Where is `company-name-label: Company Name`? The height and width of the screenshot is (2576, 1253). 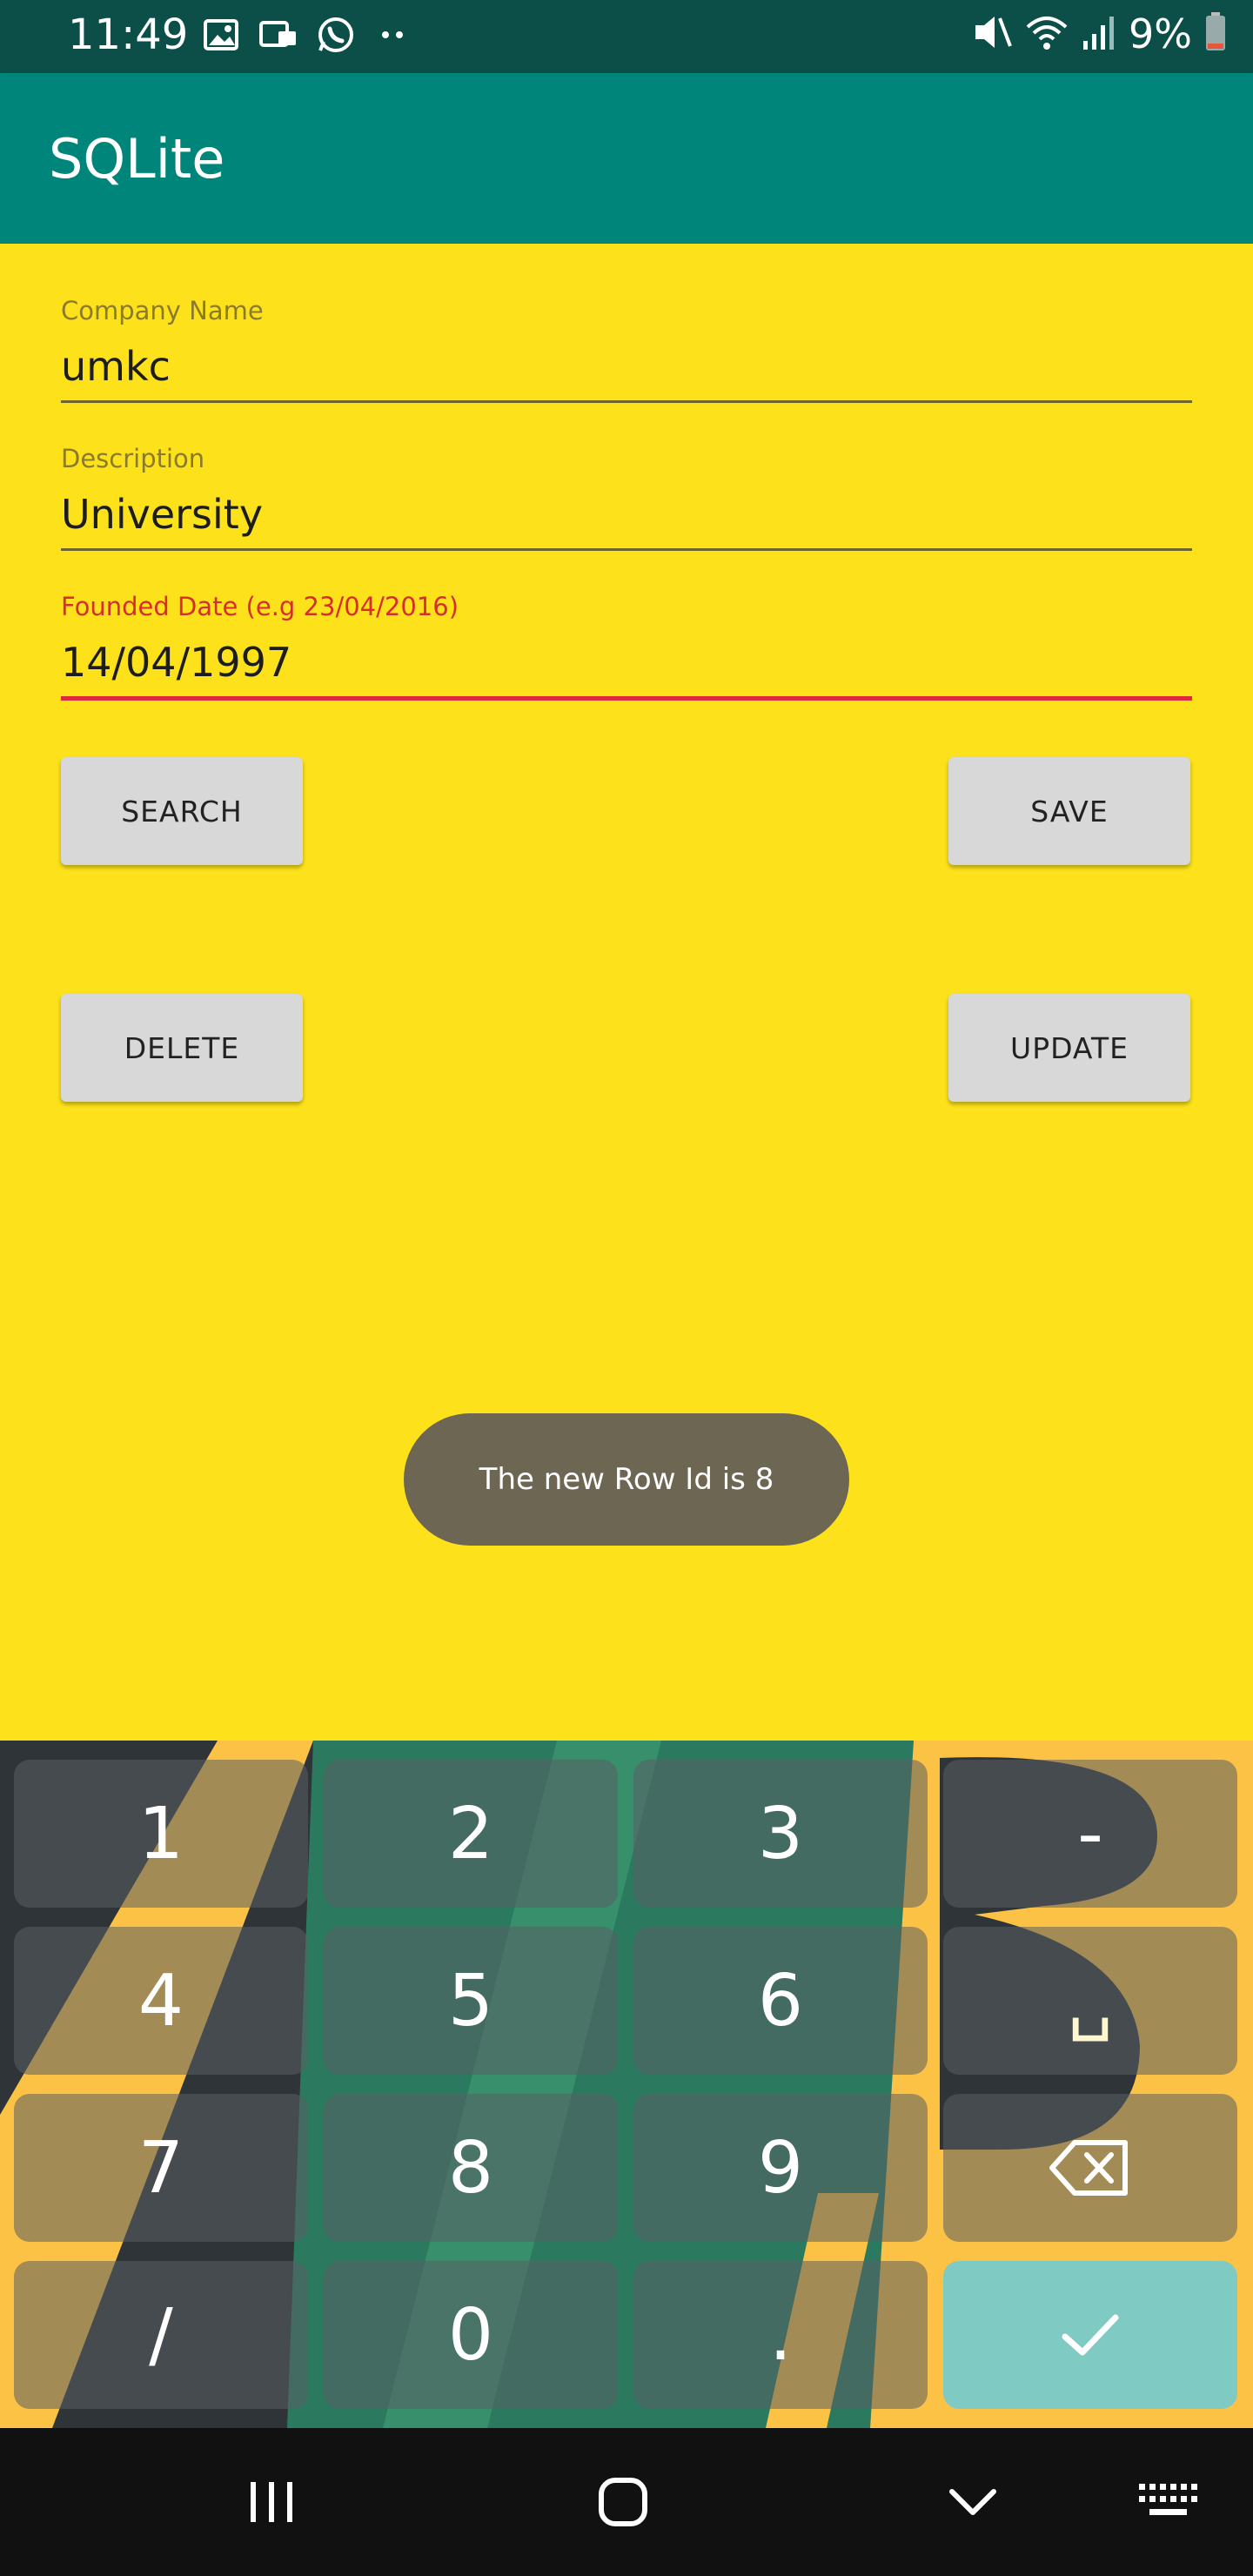
company-name-label: Company Name is located at coordinates (162, 310).